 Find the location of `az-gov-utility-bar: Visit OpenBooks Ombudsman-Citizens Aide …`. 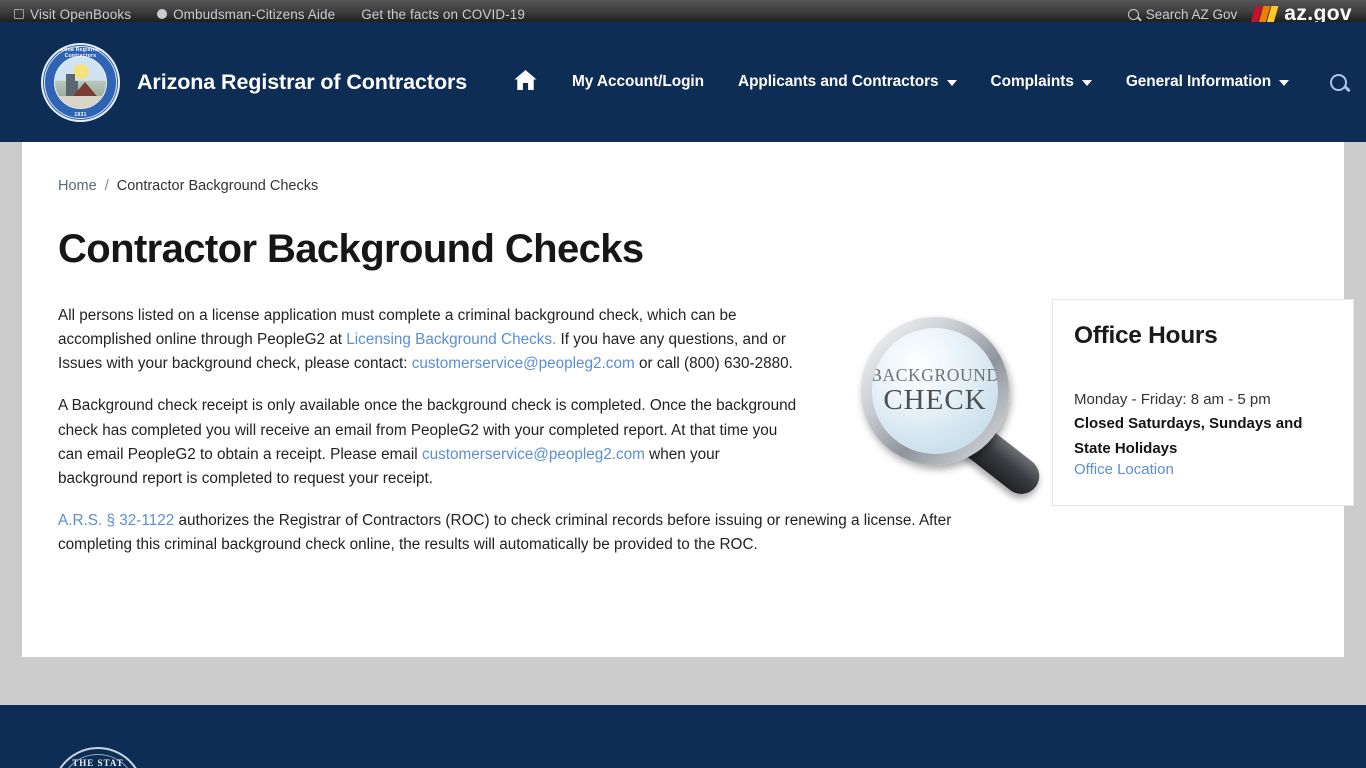

az-gov-utility-bar: Visit OpenBooks Ombudsman-Citizens Aide … is located at coordinates (683, 11).